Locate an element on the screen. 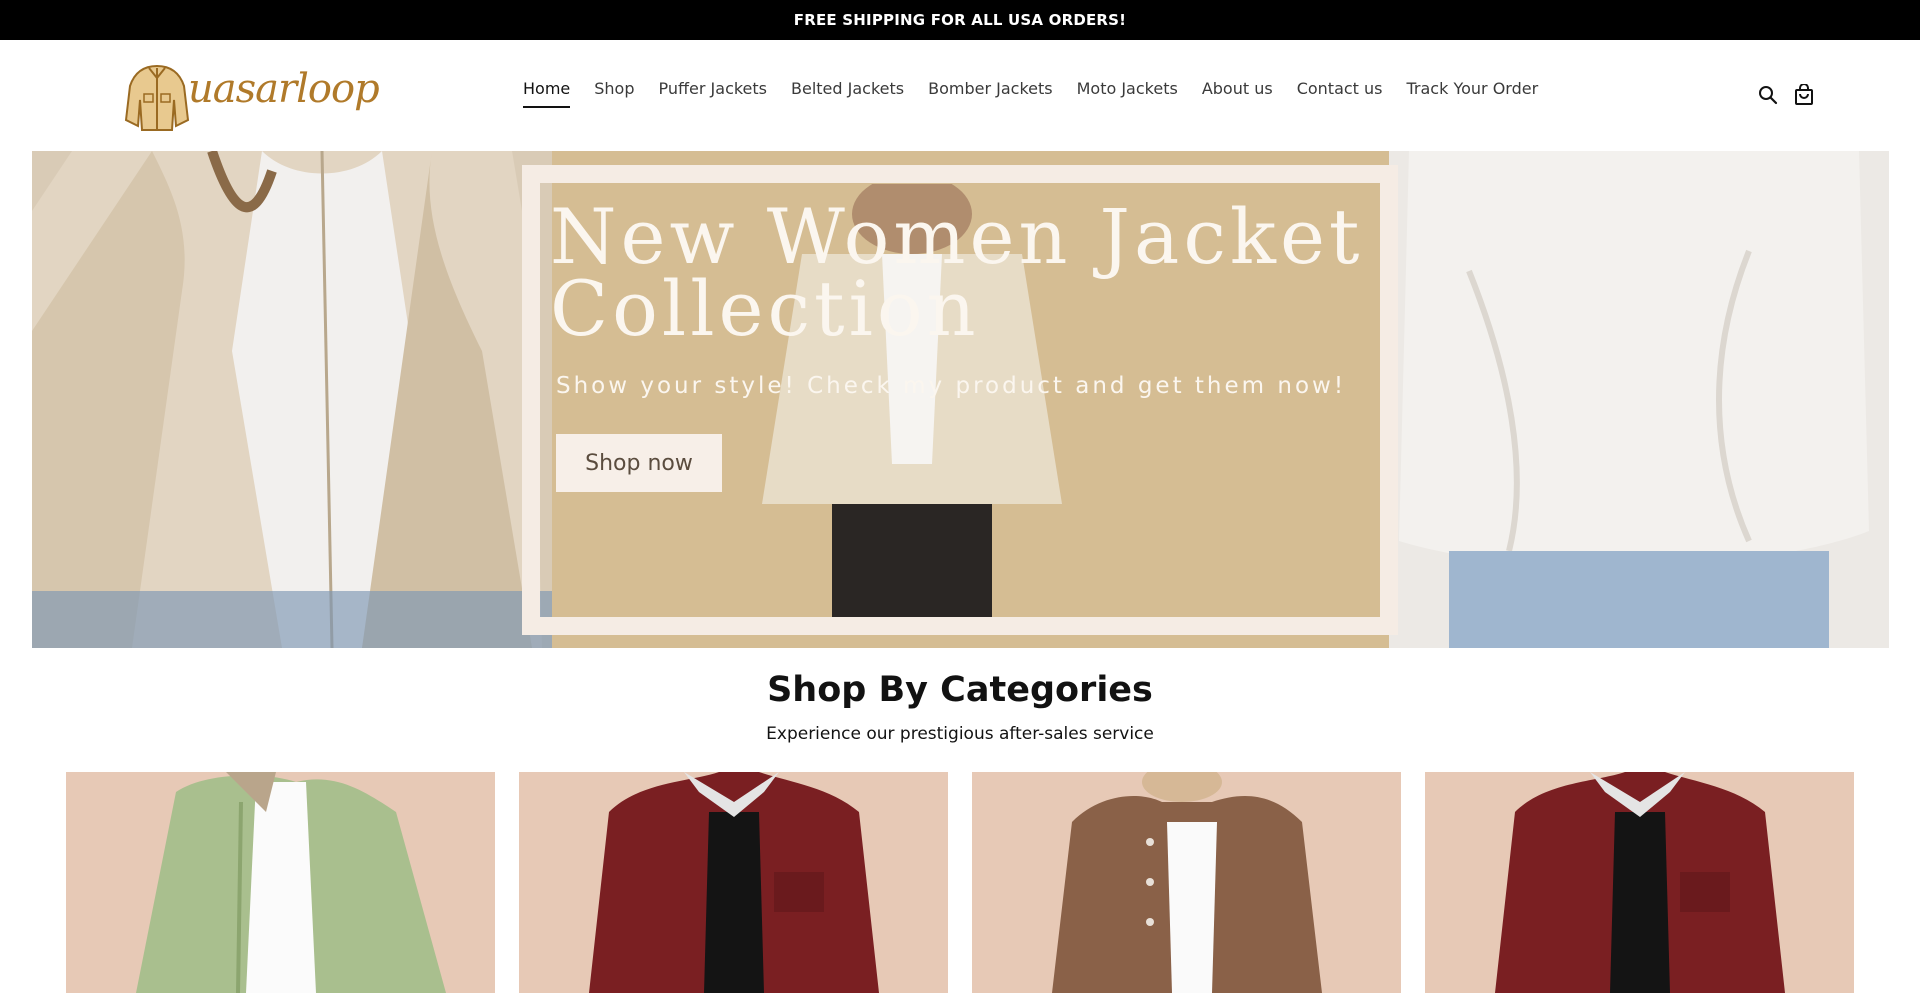 This screenshot has width=1920, height=993. nav-item-contact-us: Contact us is located at coordinates (1340, 88).